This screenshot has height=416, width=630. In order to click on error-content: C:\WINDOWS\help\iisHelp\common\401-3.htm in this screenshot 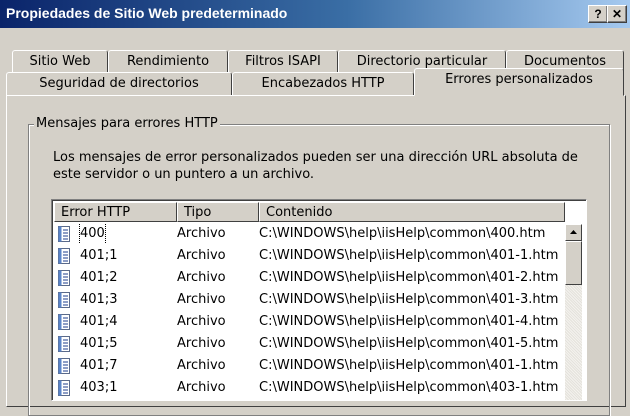, I will do `click(409, 299)`.